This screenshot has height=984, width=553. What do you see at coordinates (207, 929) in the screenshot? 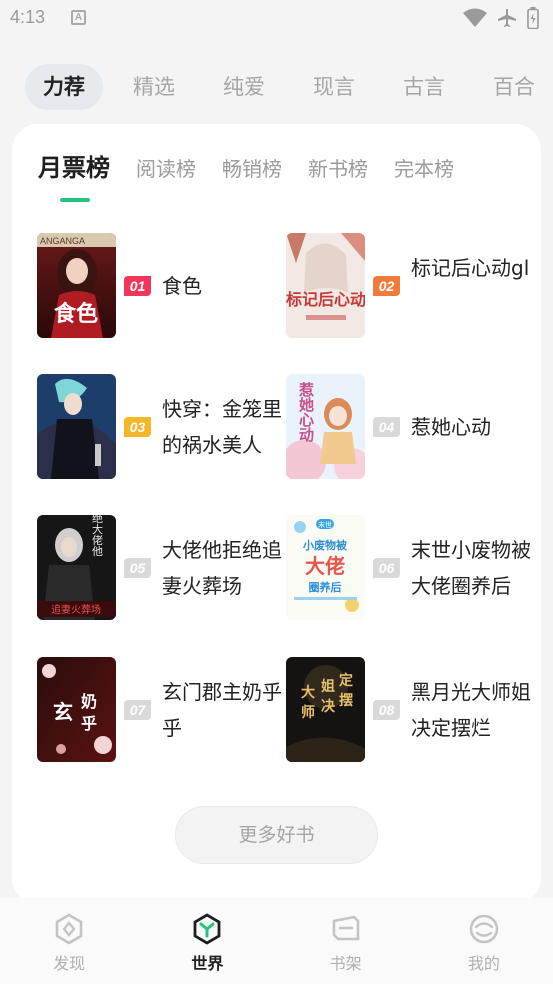
I see `world-icon` at bounding box center [207, 929].